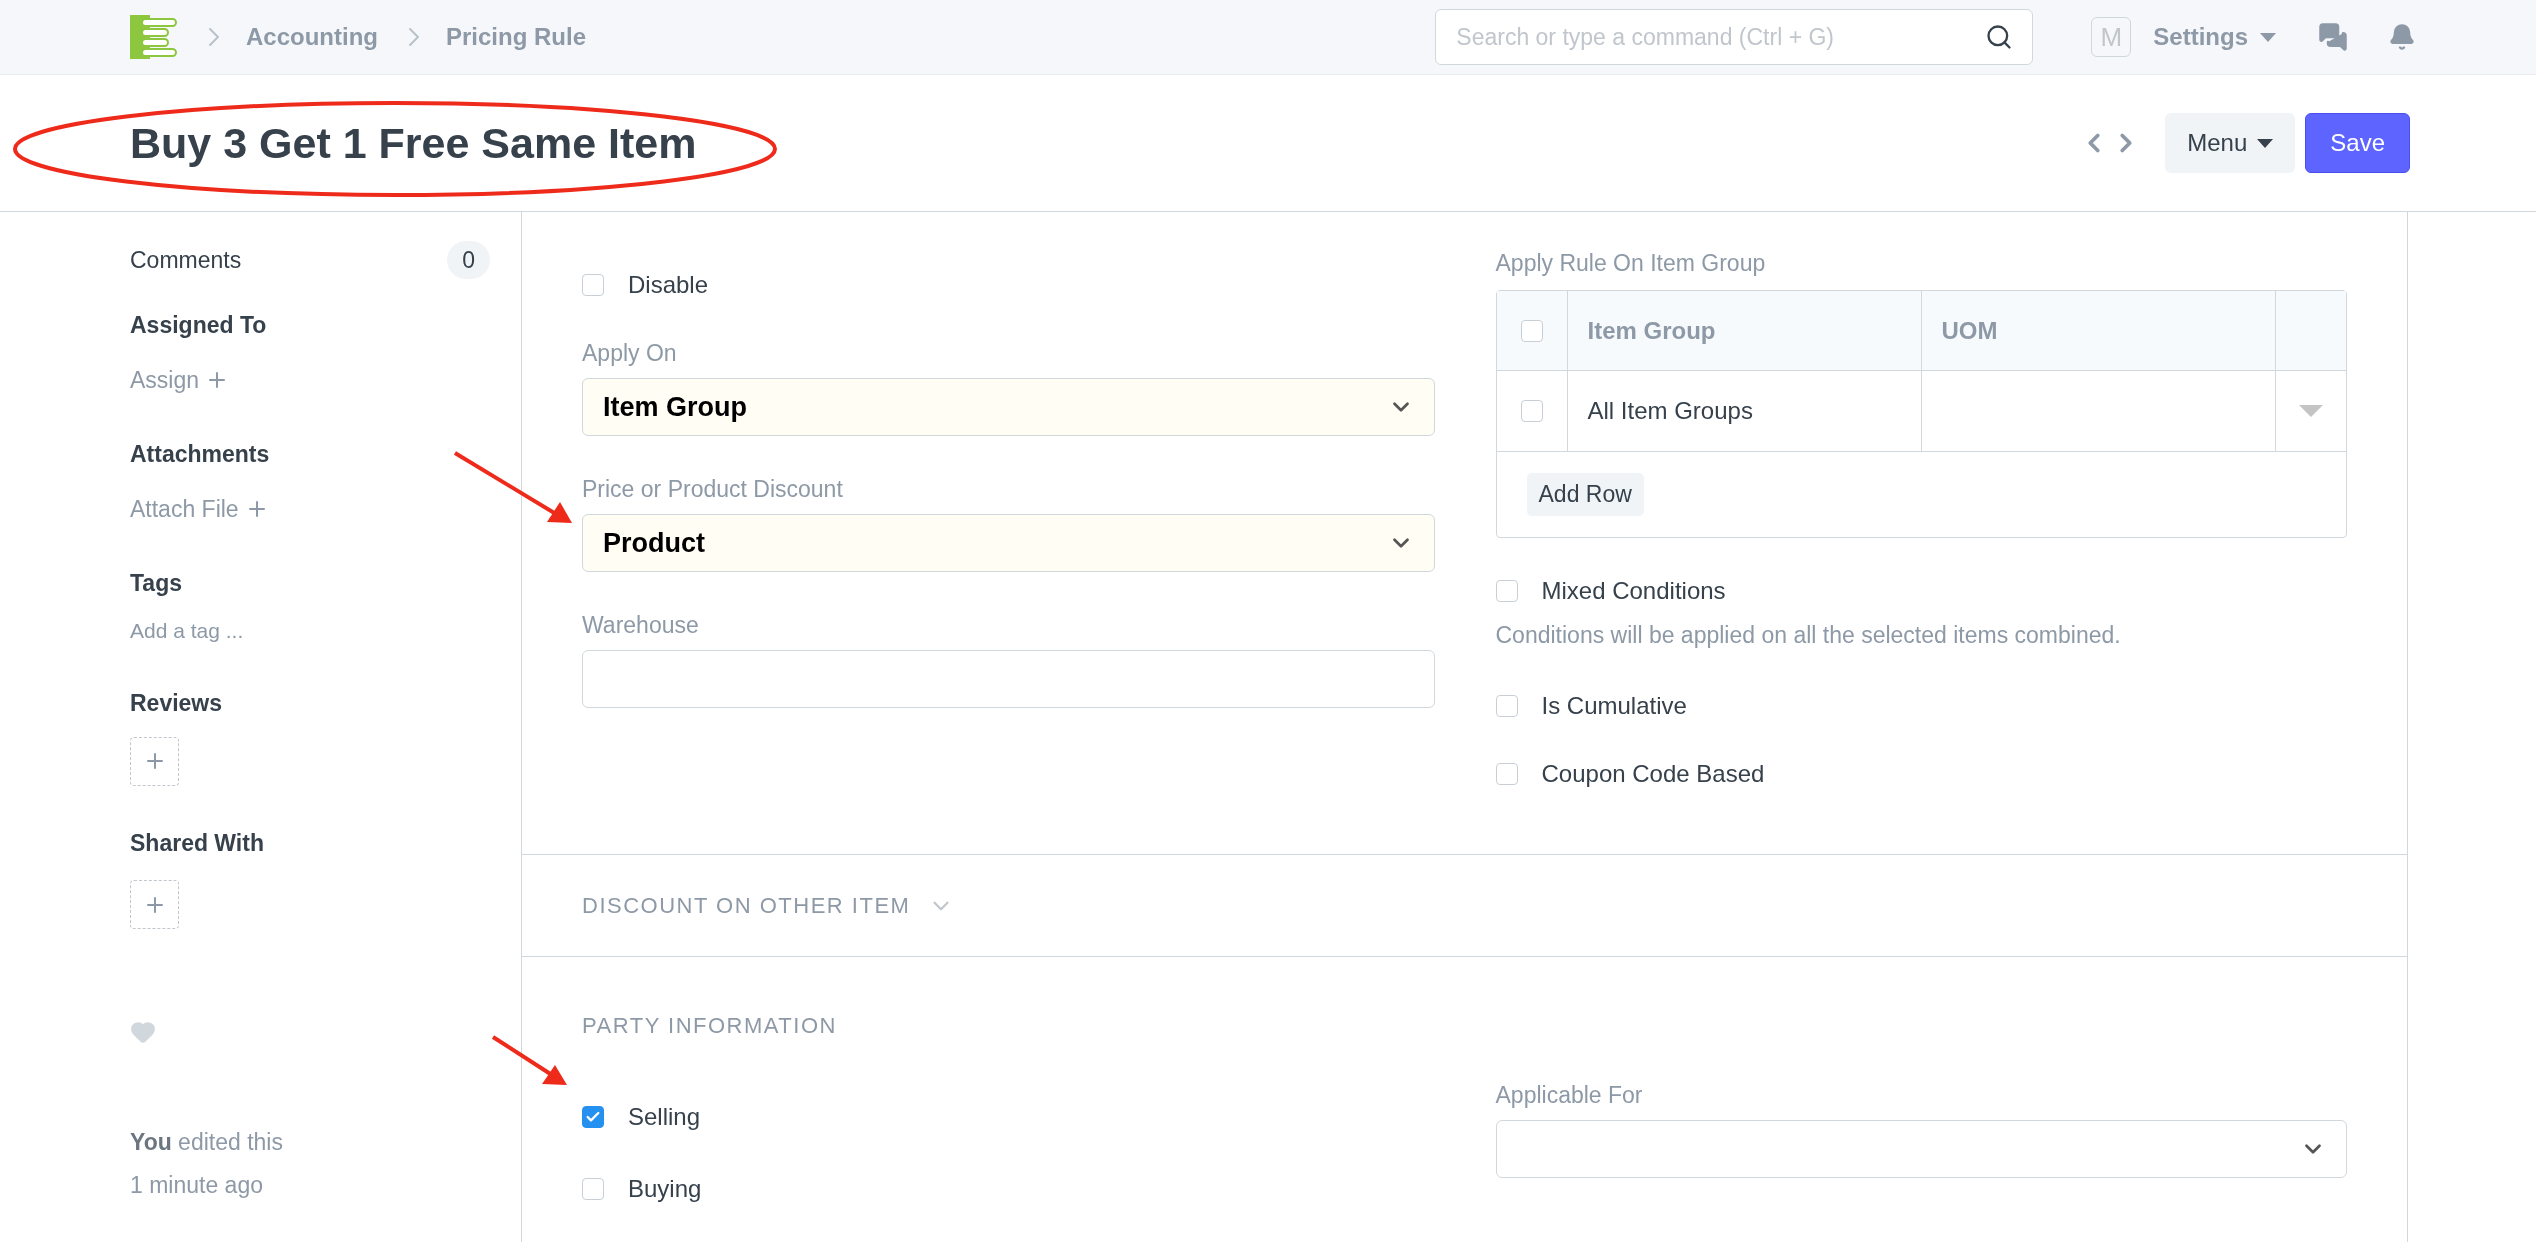 The width and height of the screenshot is (2536, 1242). What do you see at coordinates (664, 1117) in the screenshot?
I see `checkbox-label: Selling` at bounding box center [664, 1117].